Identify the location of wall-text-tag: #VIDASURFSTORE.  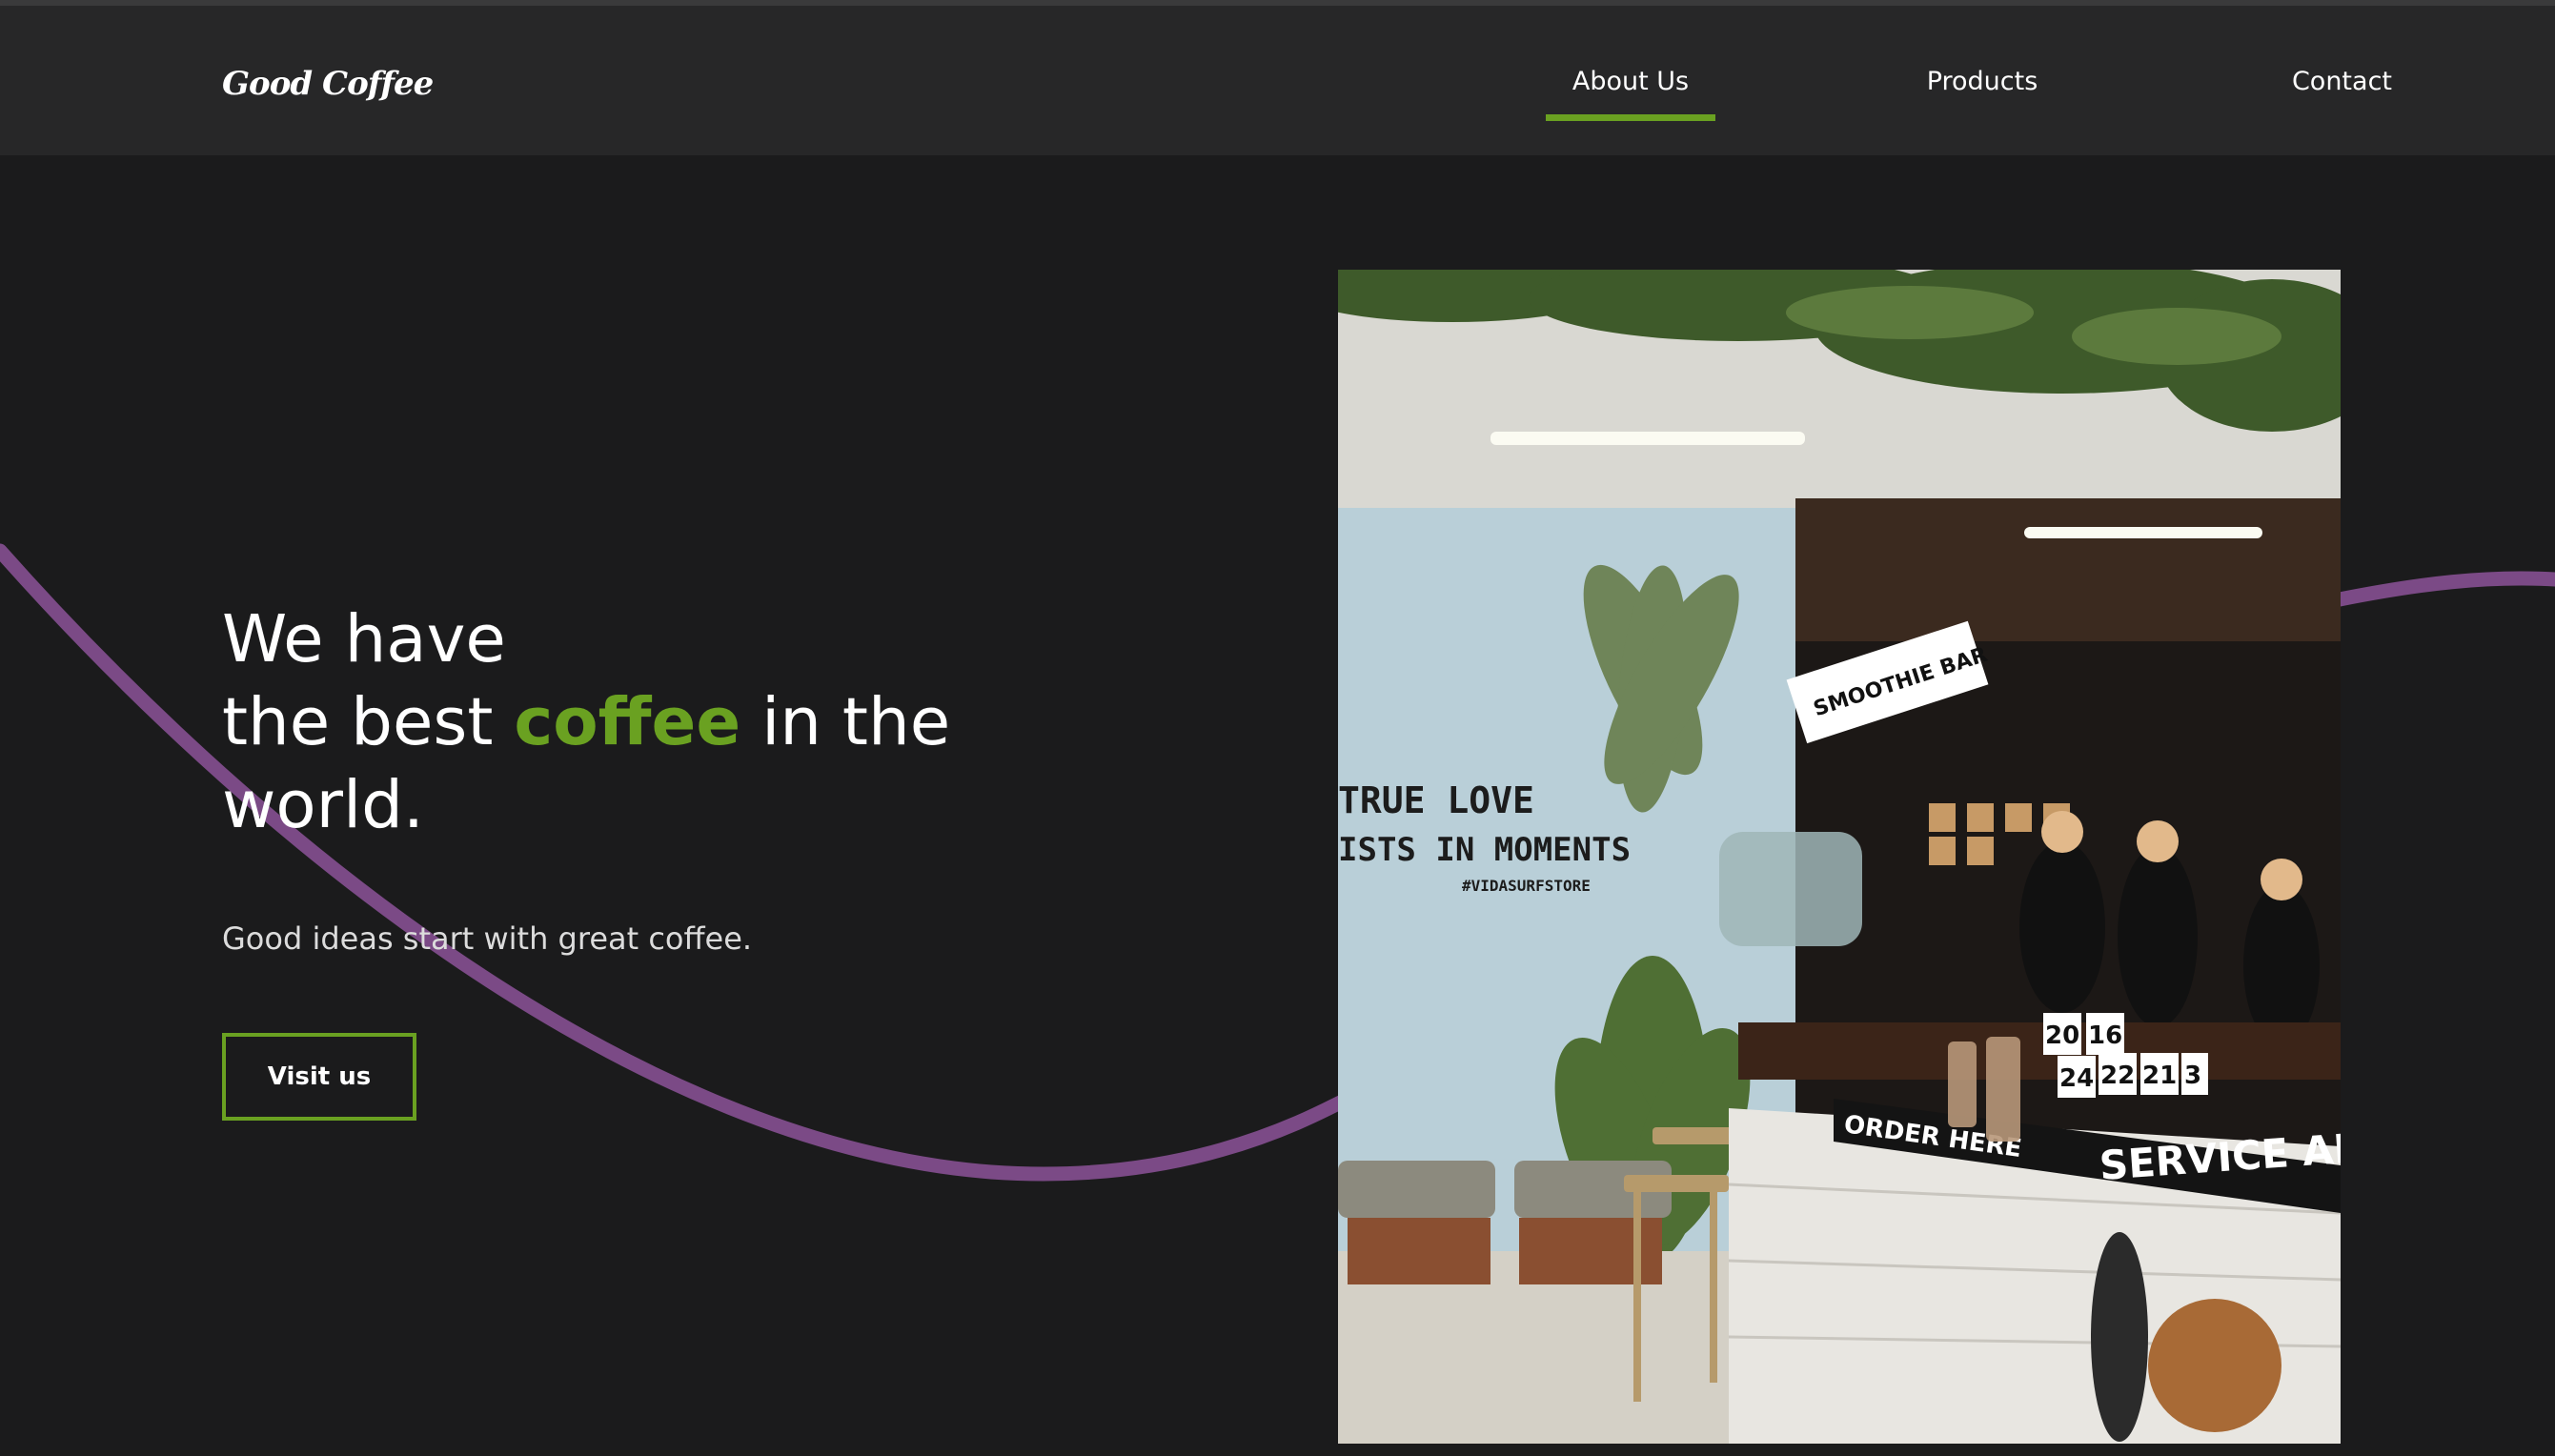
(1526, 886).